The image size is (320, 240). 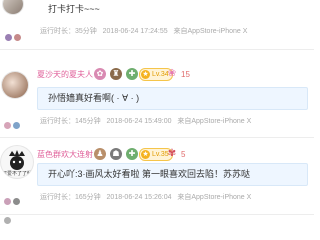 I want to click on timestamp: 2018-06-24 17:24:55, so click(x=135, y=31).